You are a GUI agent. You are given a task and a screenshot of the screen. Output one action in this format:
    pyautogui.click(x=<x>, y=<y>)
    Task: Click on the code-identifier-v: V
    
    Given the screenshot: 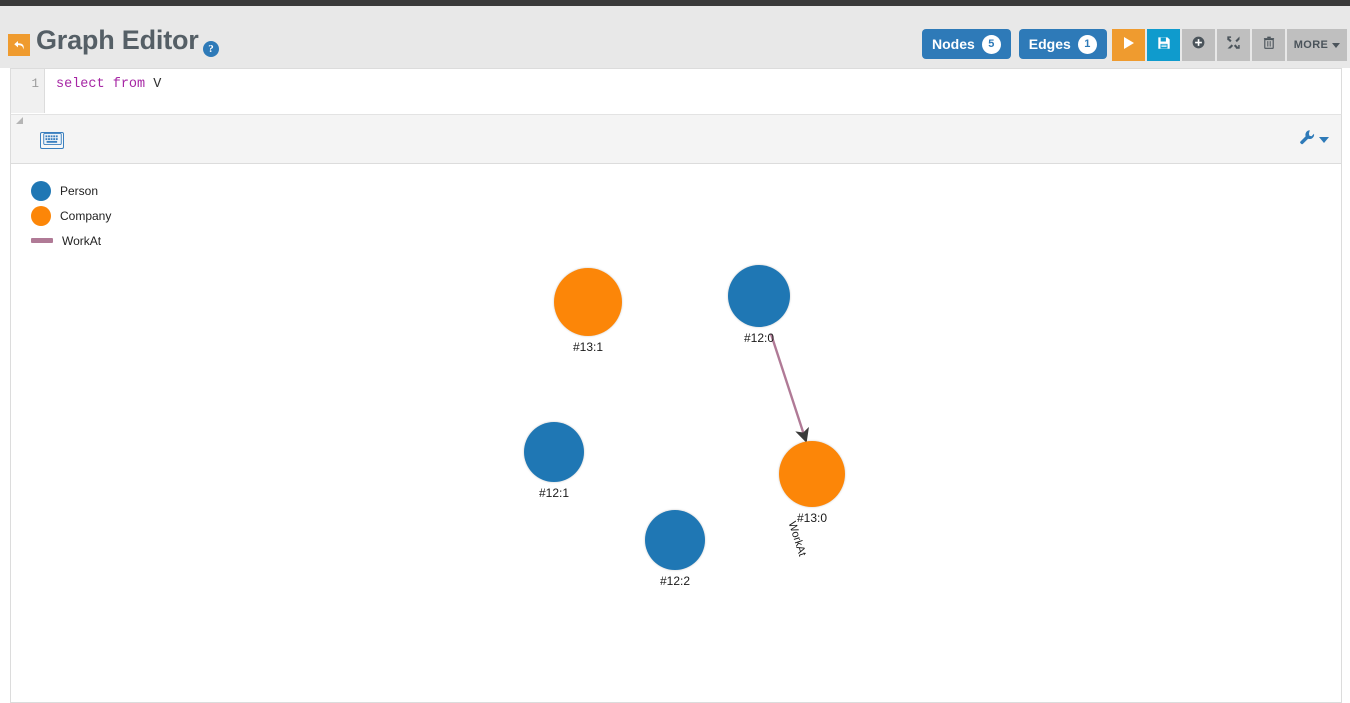 What is the action you would take?
    pyautogui.click(x=157, y=84)
    